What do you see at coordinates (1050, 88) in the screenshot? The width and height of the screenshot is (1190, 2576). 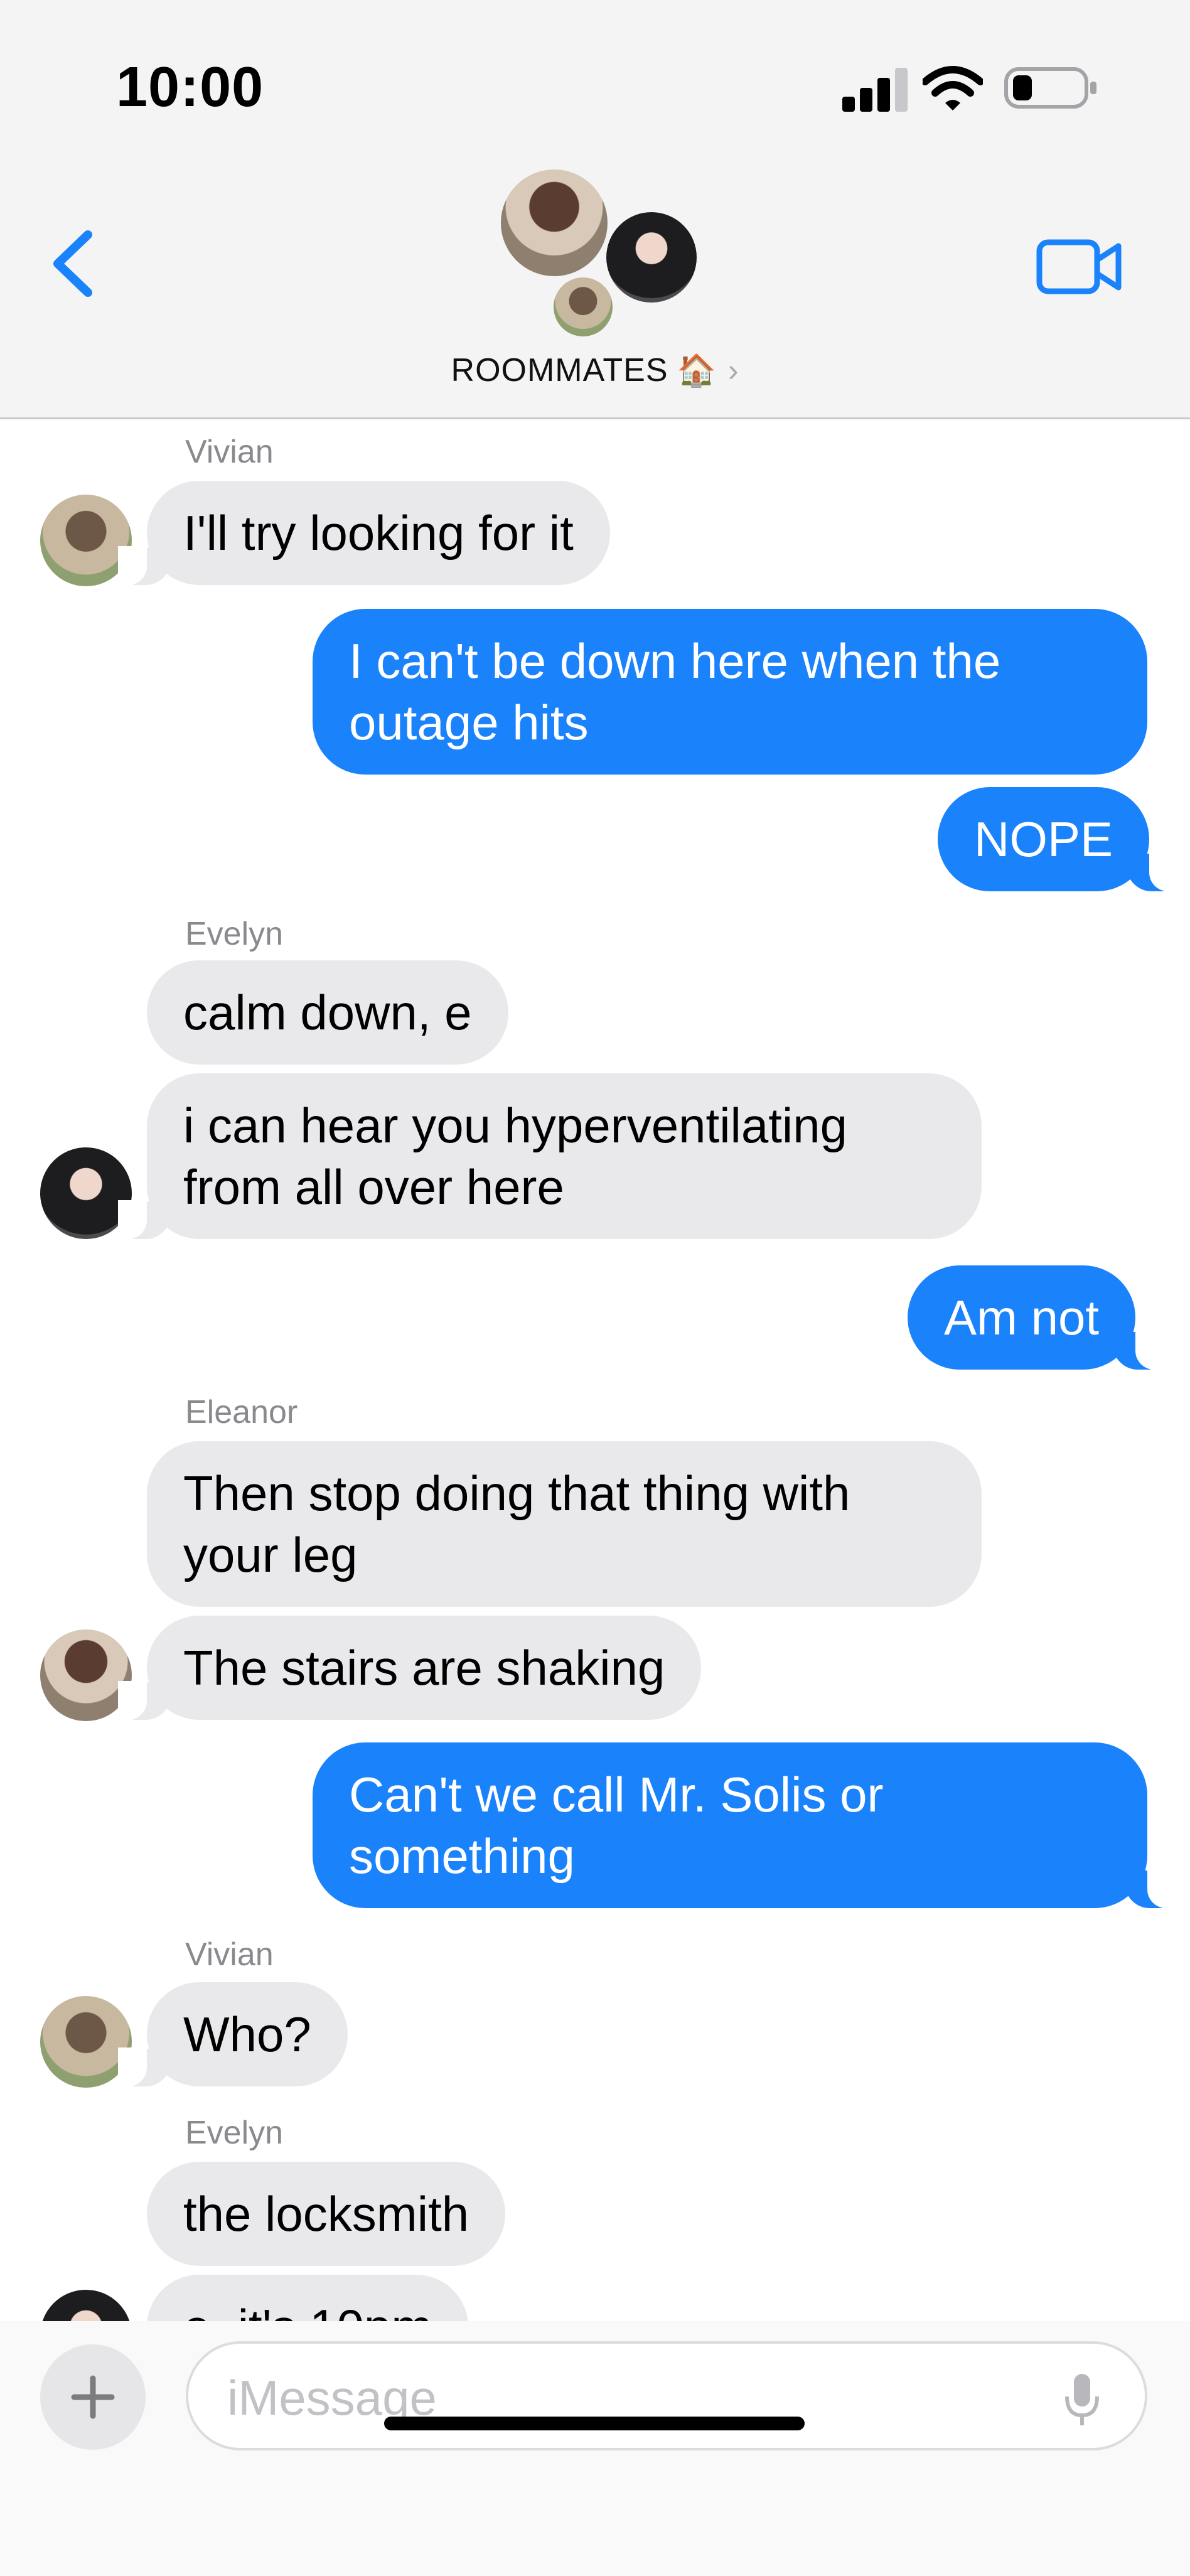 I see `battery-icon` at bounding box center [1050, 88].